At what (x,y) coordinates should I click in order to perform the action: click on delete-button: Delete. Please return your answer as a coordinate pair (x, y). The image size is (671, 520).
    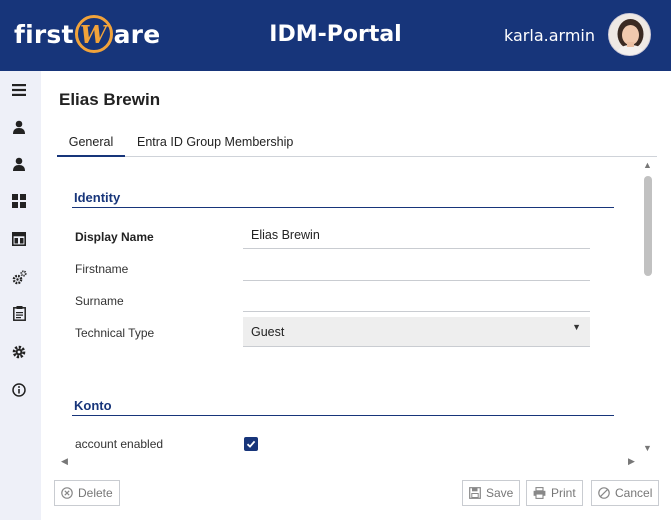
    Looking at the image, I should click on (87, 493).